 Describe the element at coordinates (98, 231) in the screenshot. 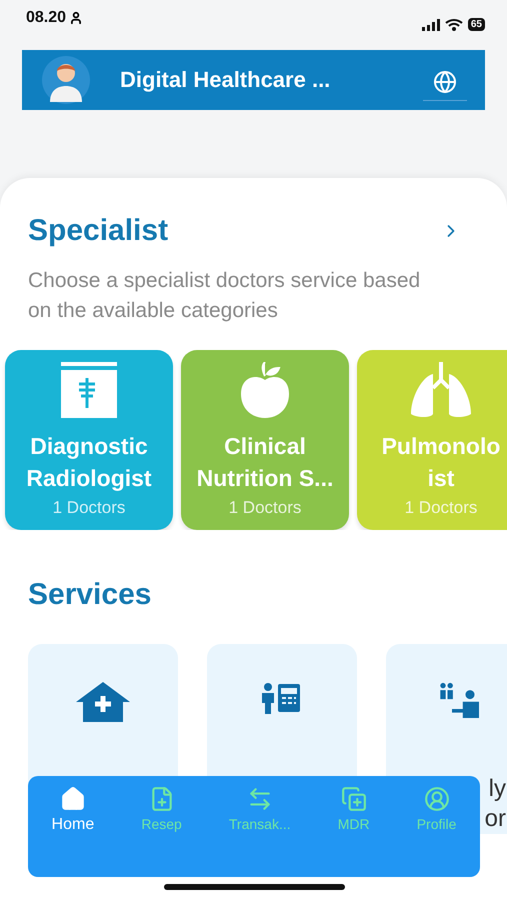

I see `section-title: Specialist` at that location.